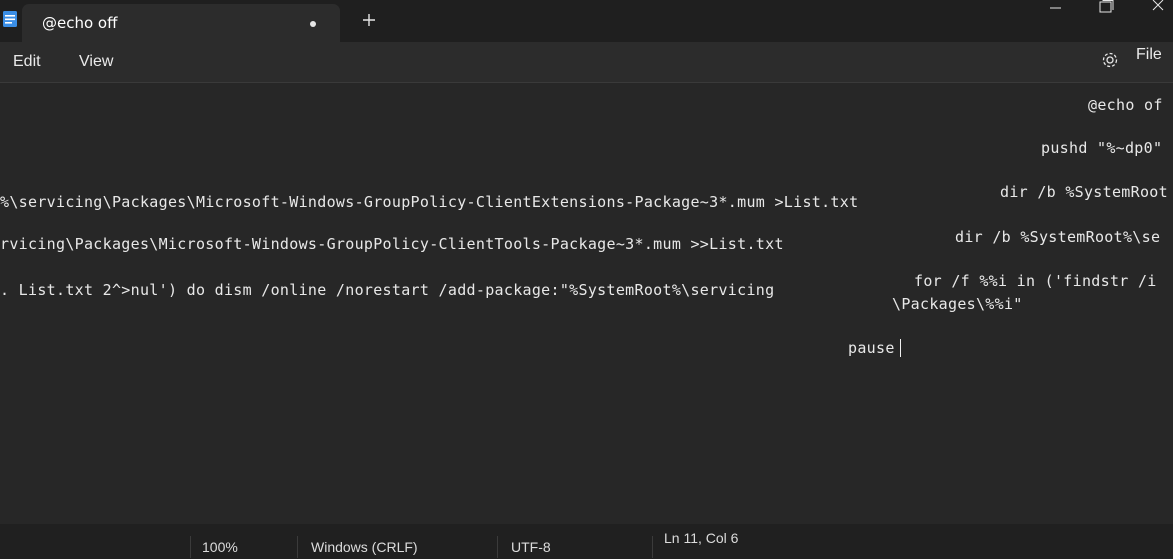 Image resolution: width=1173 pixels, height=559 pixels. I want to click on close-icon, so click(1158, 5).